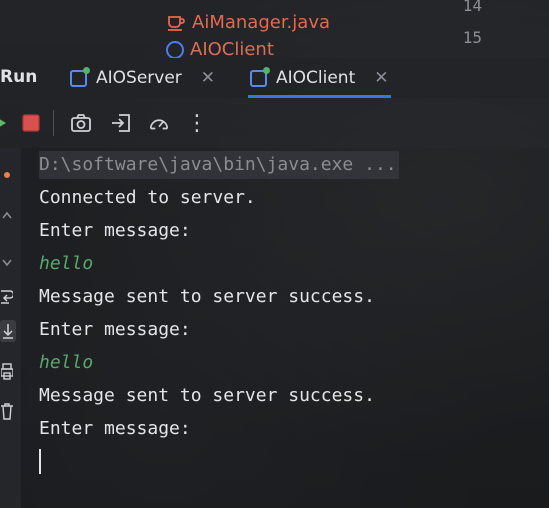  I want to click on tab-aioserver: AIOServer ✕, so click(142, 78).